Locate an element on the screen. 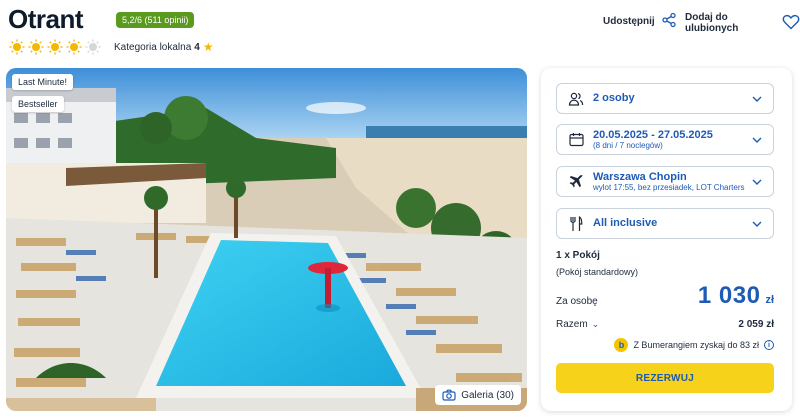 Image resolution: width=800 pixels, height=420 pixels. price-per-person: 1 030 zł is located at coordinates (736, 296).